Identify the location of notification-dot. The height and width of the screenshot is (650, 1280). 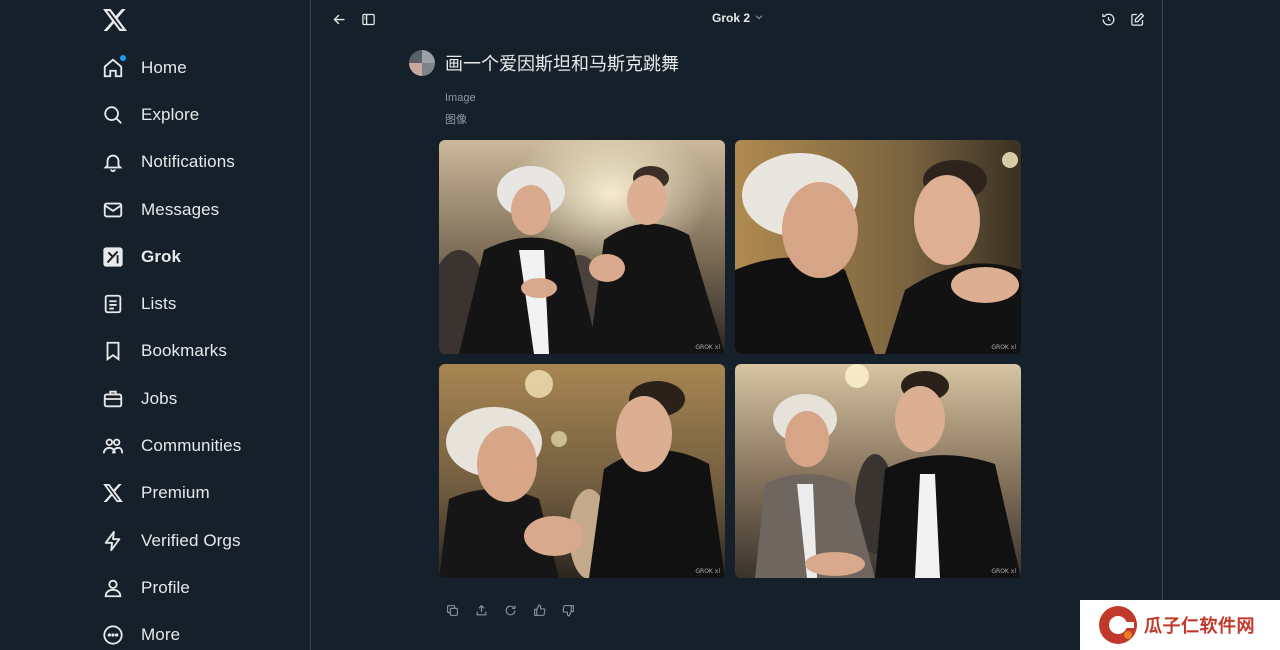
(123, 57).